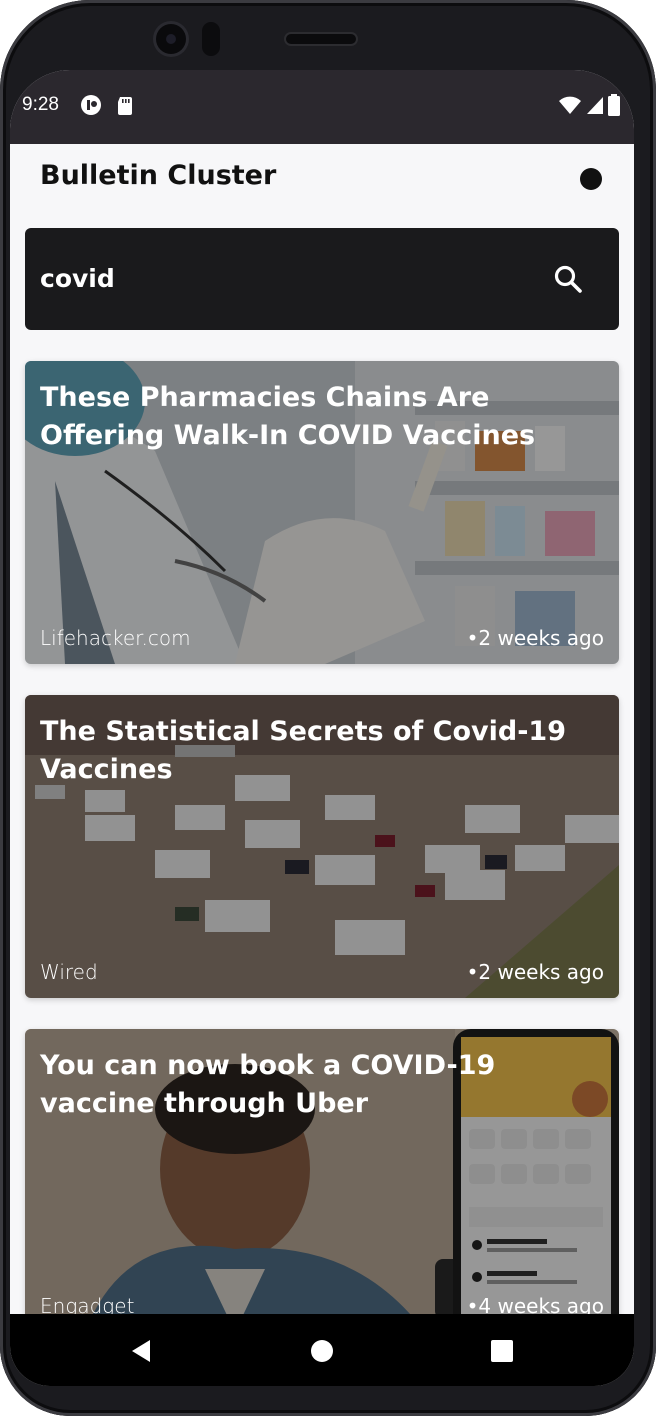 This screenshot has height=1416, width=656. I want to click on search-bar: covid, so click(322, 279).